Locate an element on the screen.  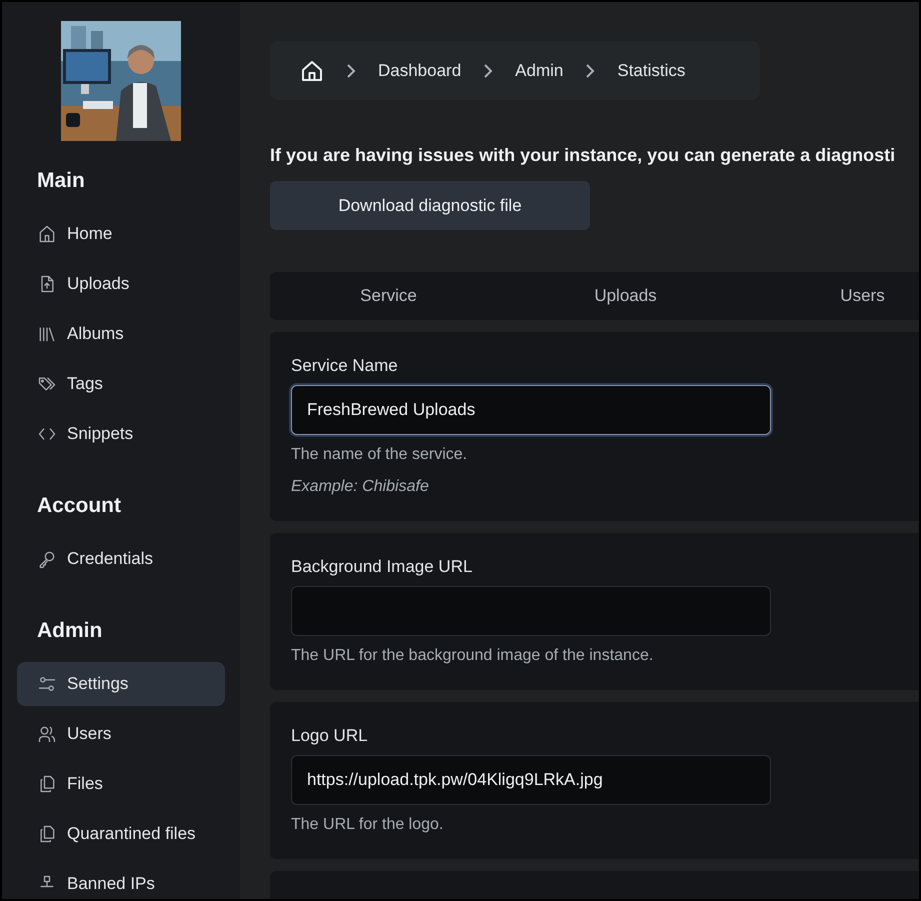
field-example: Example: Chibisafe is located at coordinates (360, 487).